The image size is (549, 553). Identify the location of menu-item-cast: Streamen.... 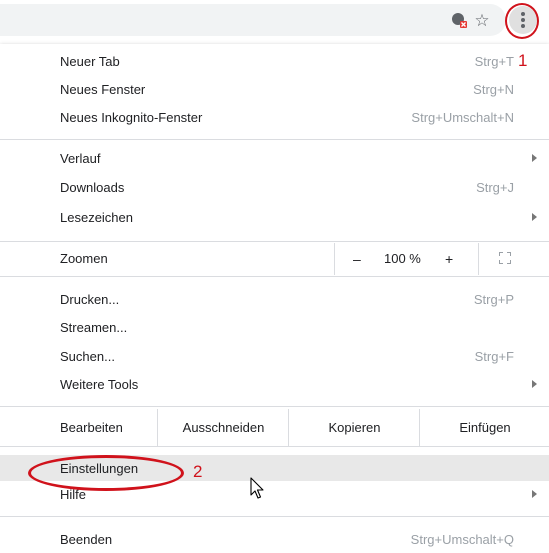
(274, 327).